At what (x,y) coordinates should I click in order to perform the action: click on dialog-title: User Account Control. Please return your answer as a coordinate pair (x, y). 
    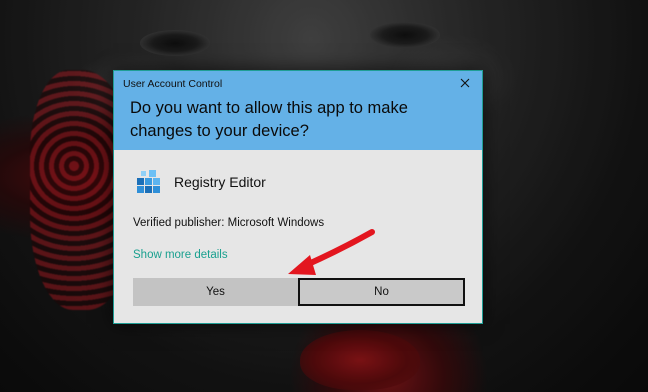
    Looking at the image, I should click on (173, 84).